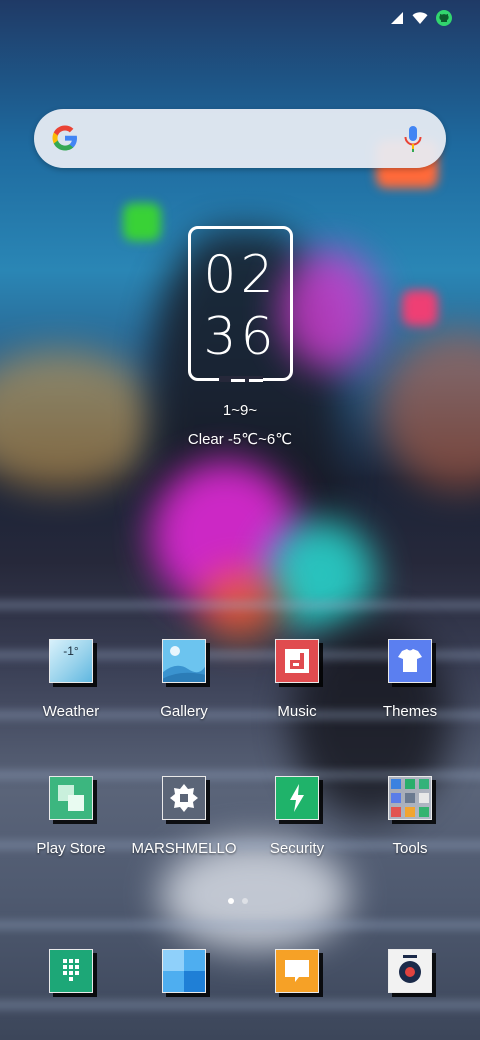  Describe the element at coordinates (444, 20) in the screenshot. I see `github-icon` at that location.